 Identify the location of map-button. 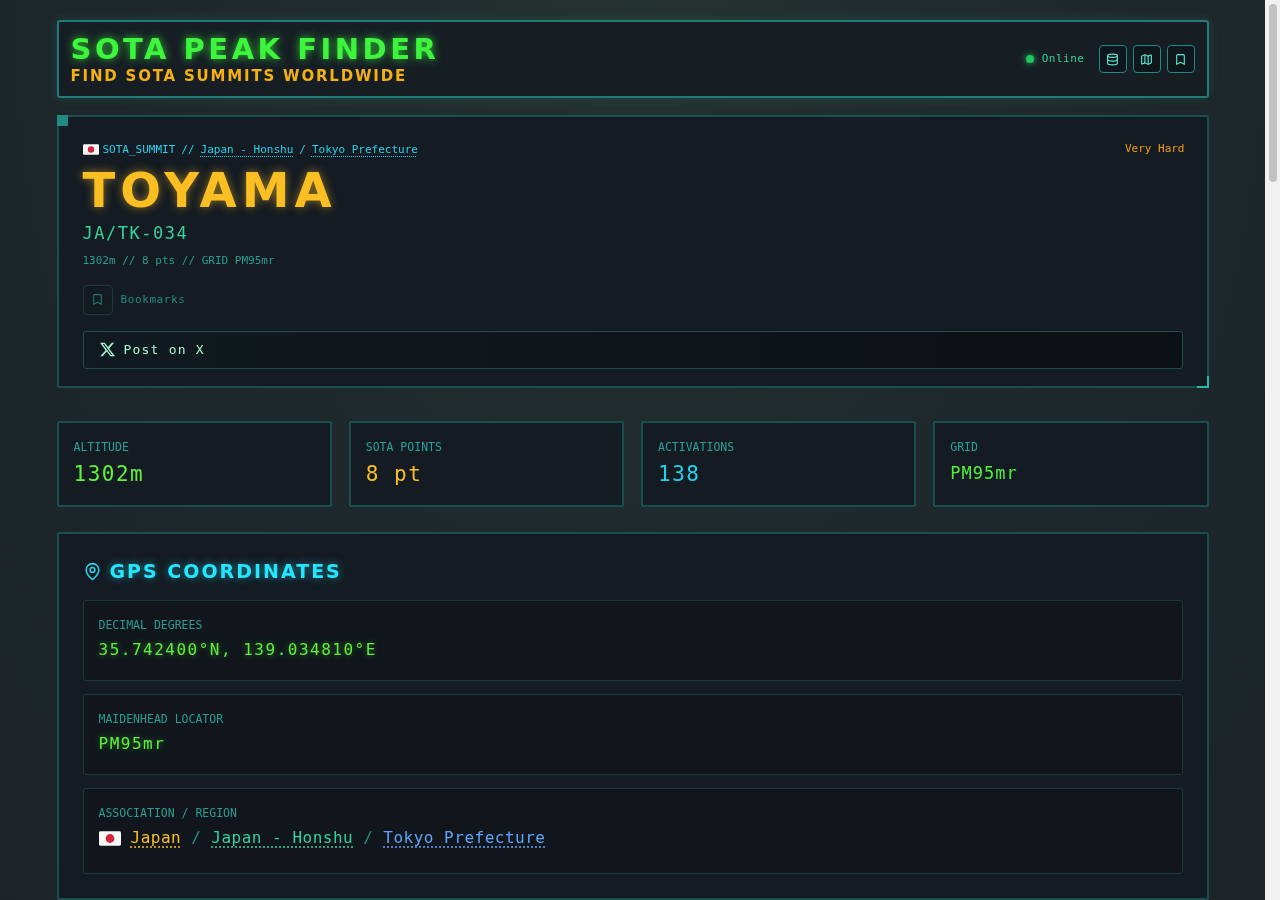
(1146, 59).